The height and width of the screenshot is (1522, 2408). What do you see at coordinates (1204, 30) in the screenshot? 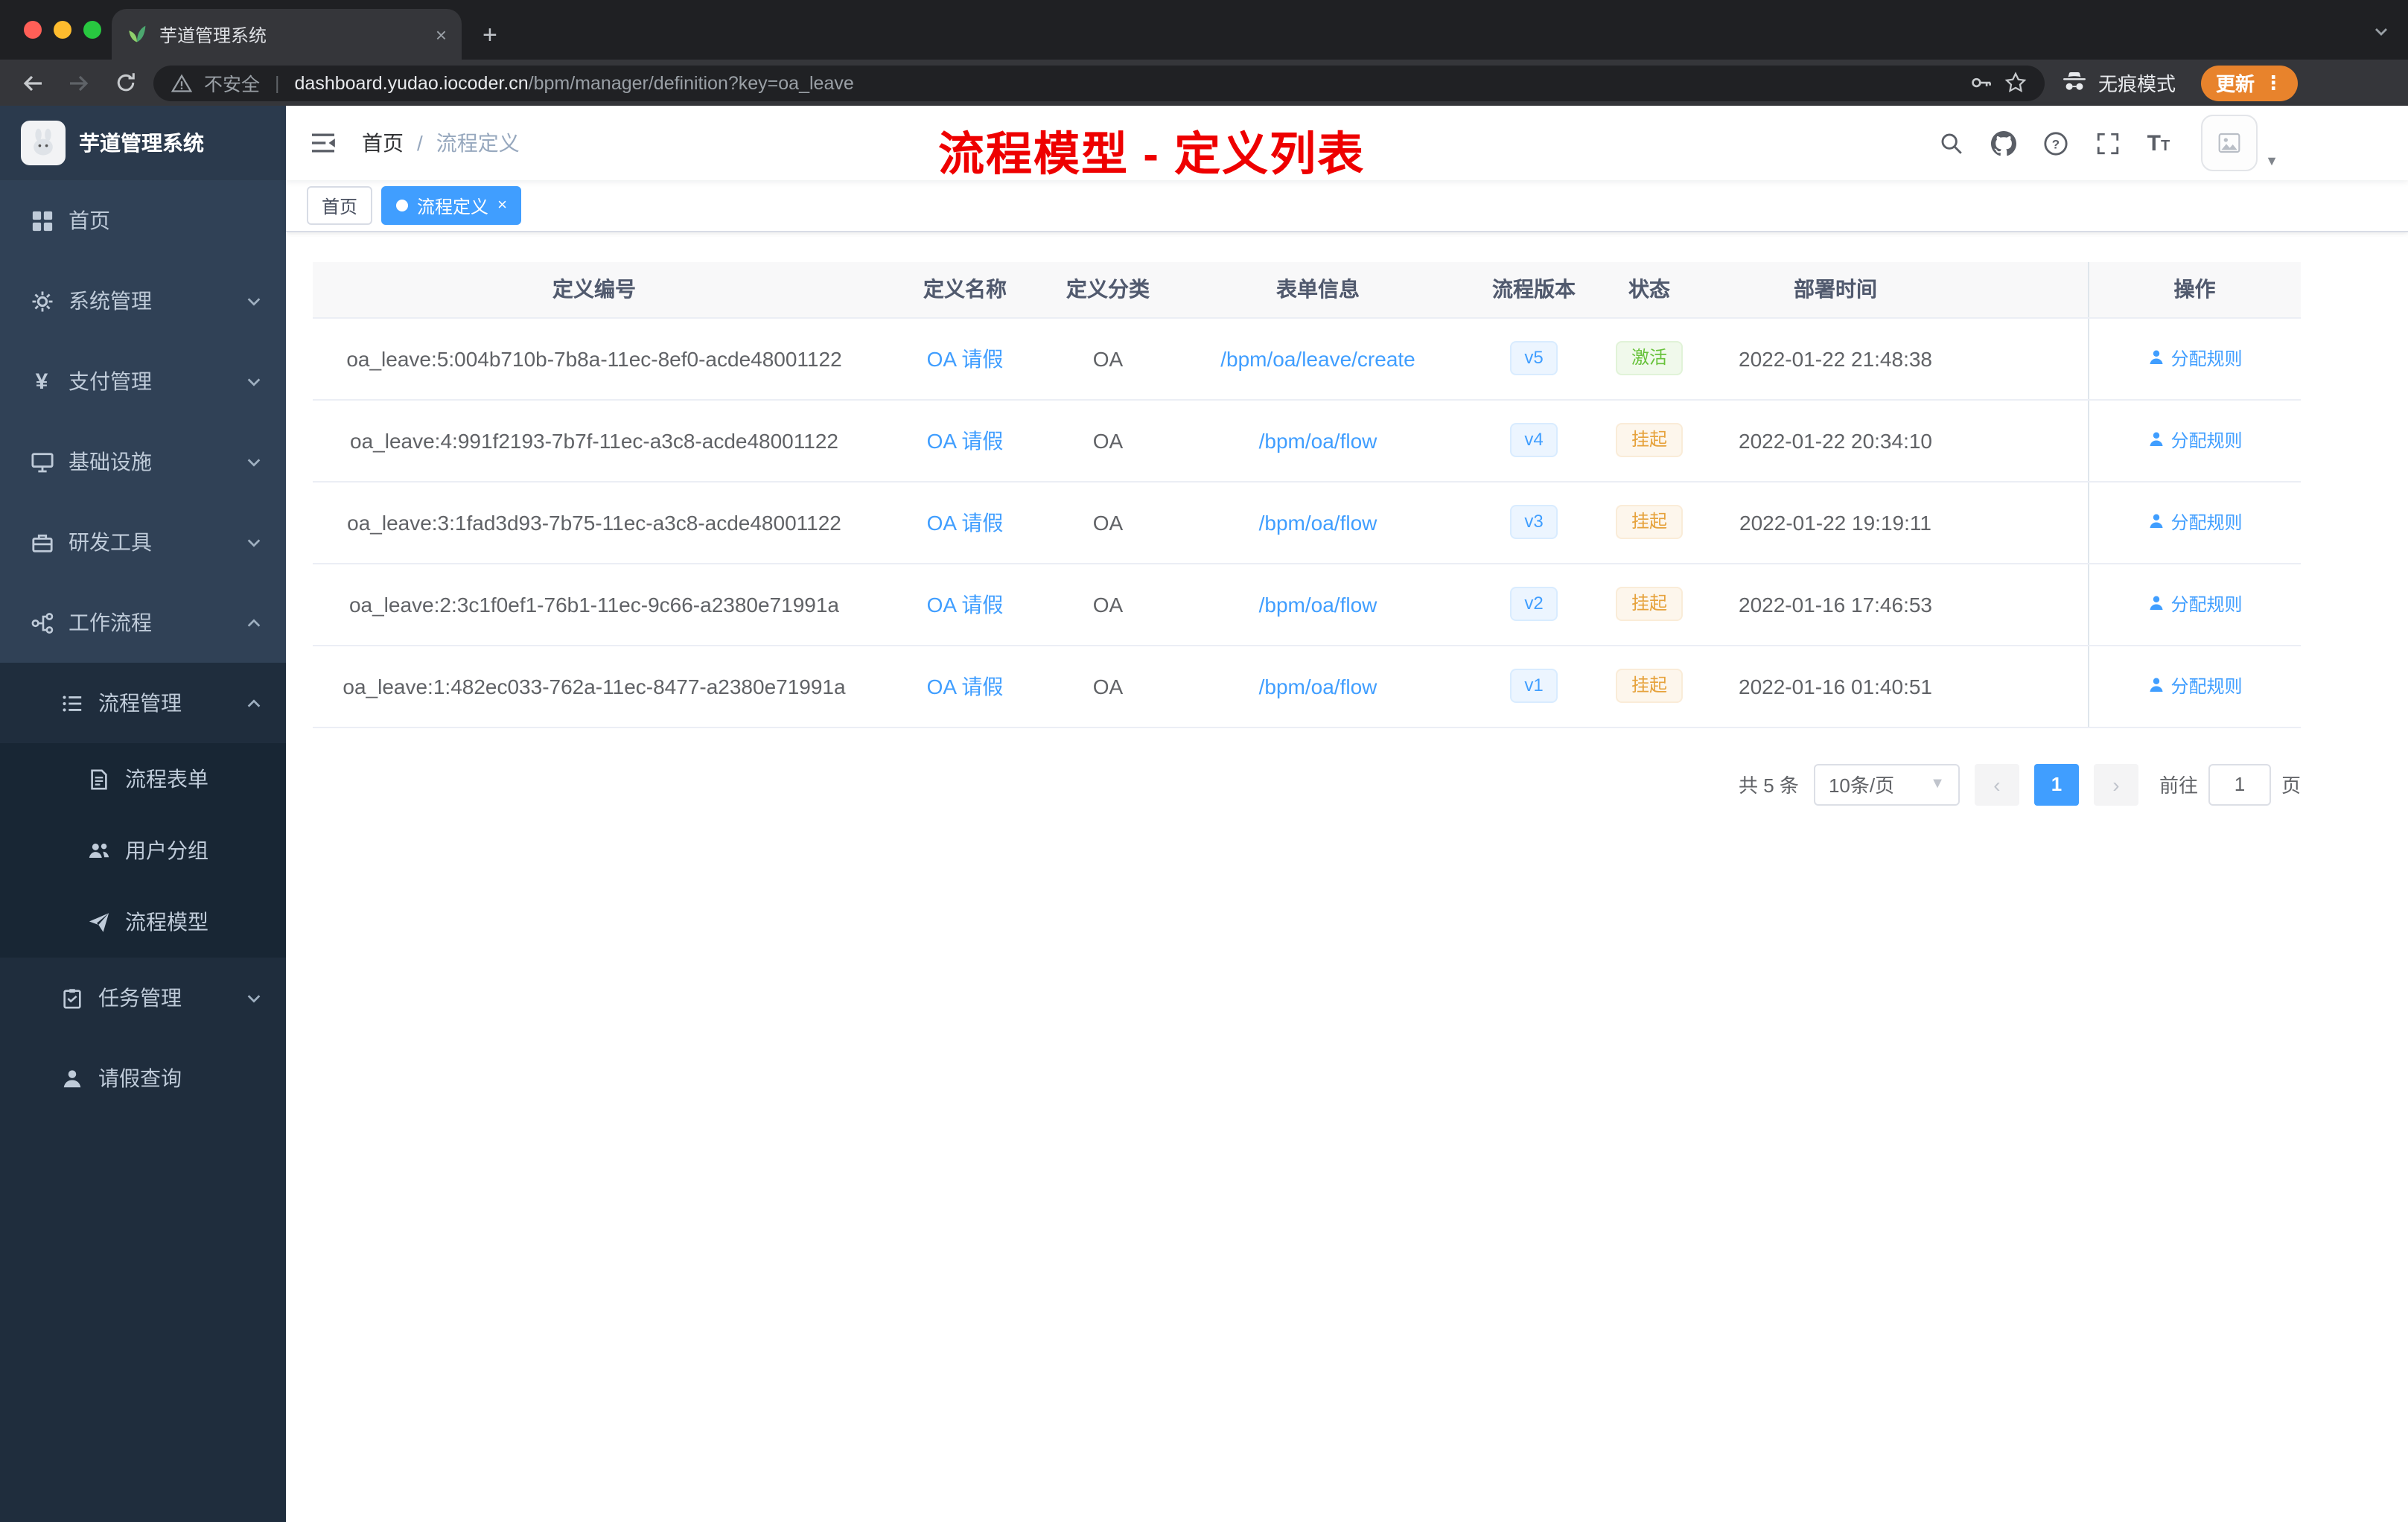
I see `browser-tabstrip: 芋道管理系统 × +` at bounding box center [1204, 30].